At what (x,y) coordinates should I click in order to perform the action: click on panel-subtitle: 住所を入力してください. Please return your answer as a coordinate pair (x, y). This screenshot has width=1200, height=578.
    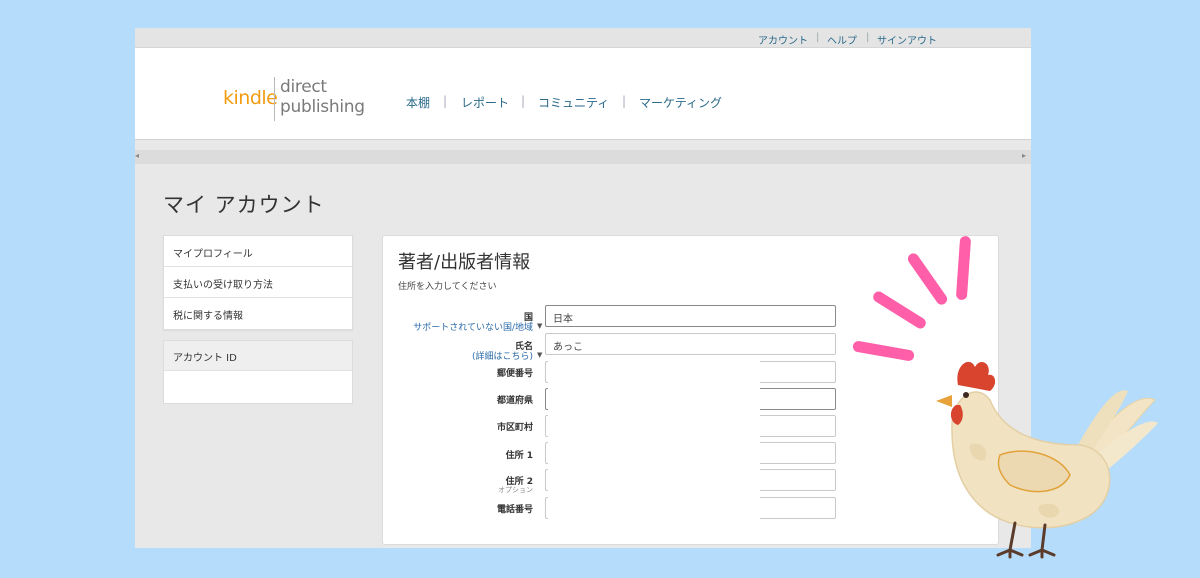
    Looking at the image, I should click on (447, 287).